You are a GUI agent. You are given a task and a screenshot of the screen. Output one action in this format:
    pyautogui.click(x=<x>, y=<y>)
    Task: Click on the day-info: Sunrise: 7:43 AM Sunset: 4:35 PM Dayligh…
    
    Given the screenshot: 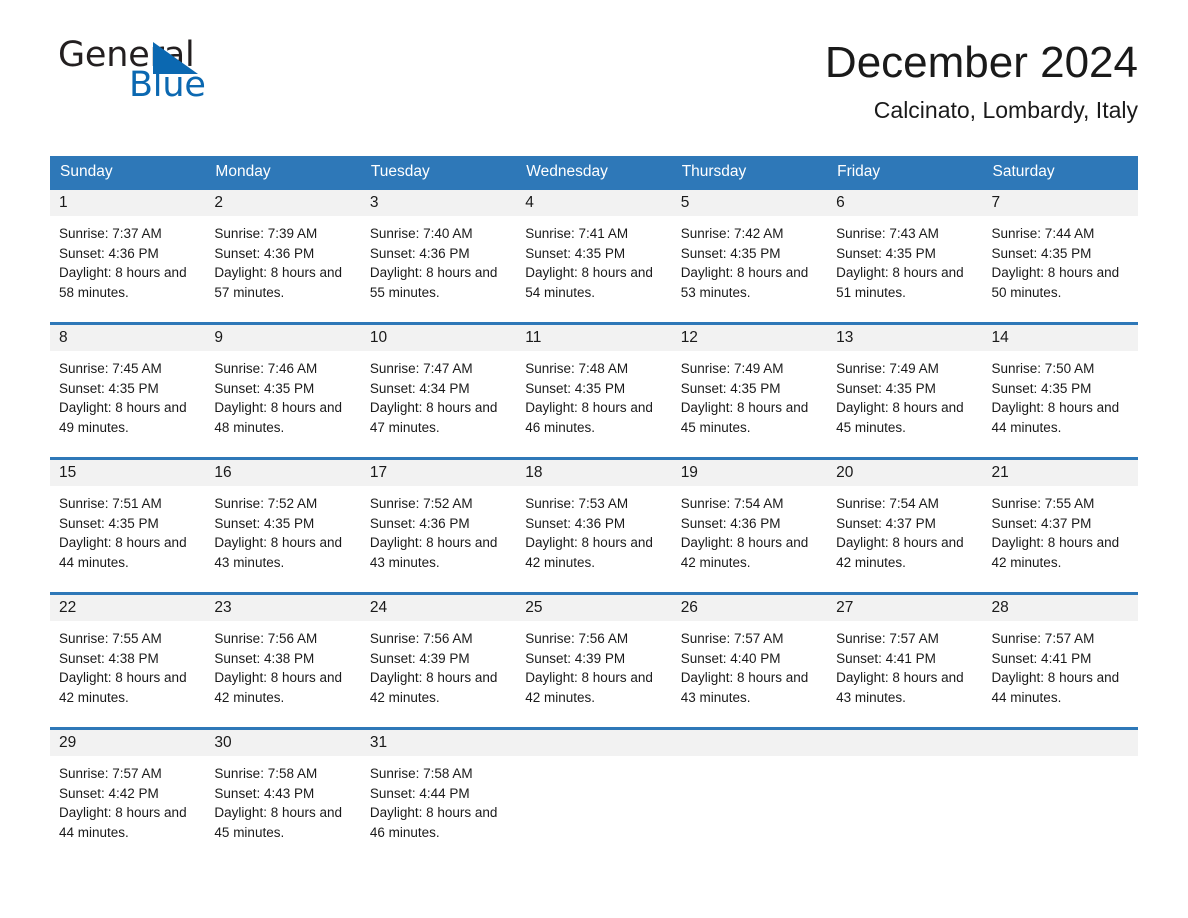 What is the action you would take?
    pyautogui.click(x=904, y=259)
    